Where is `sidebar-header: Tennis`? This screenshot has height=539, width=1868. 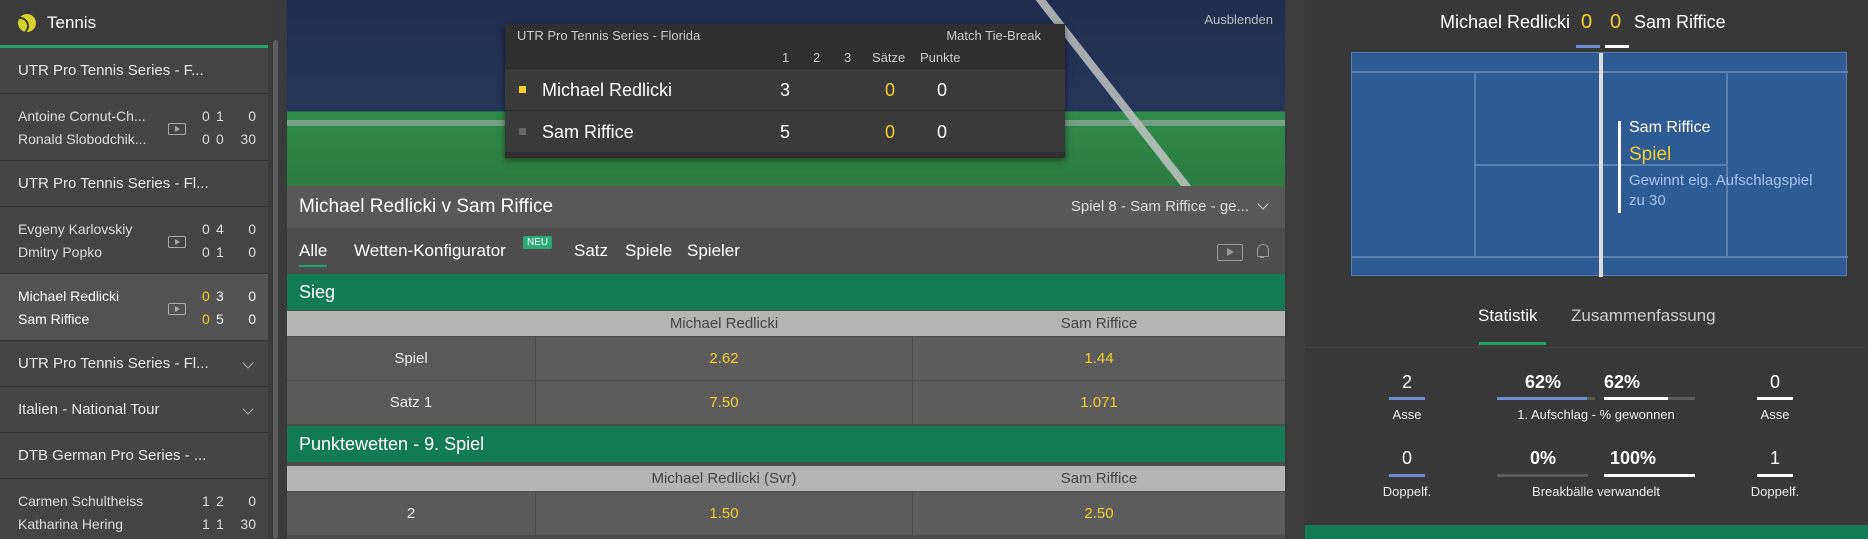 sidebar-header: Tennis is located at coordinates (134, 24).